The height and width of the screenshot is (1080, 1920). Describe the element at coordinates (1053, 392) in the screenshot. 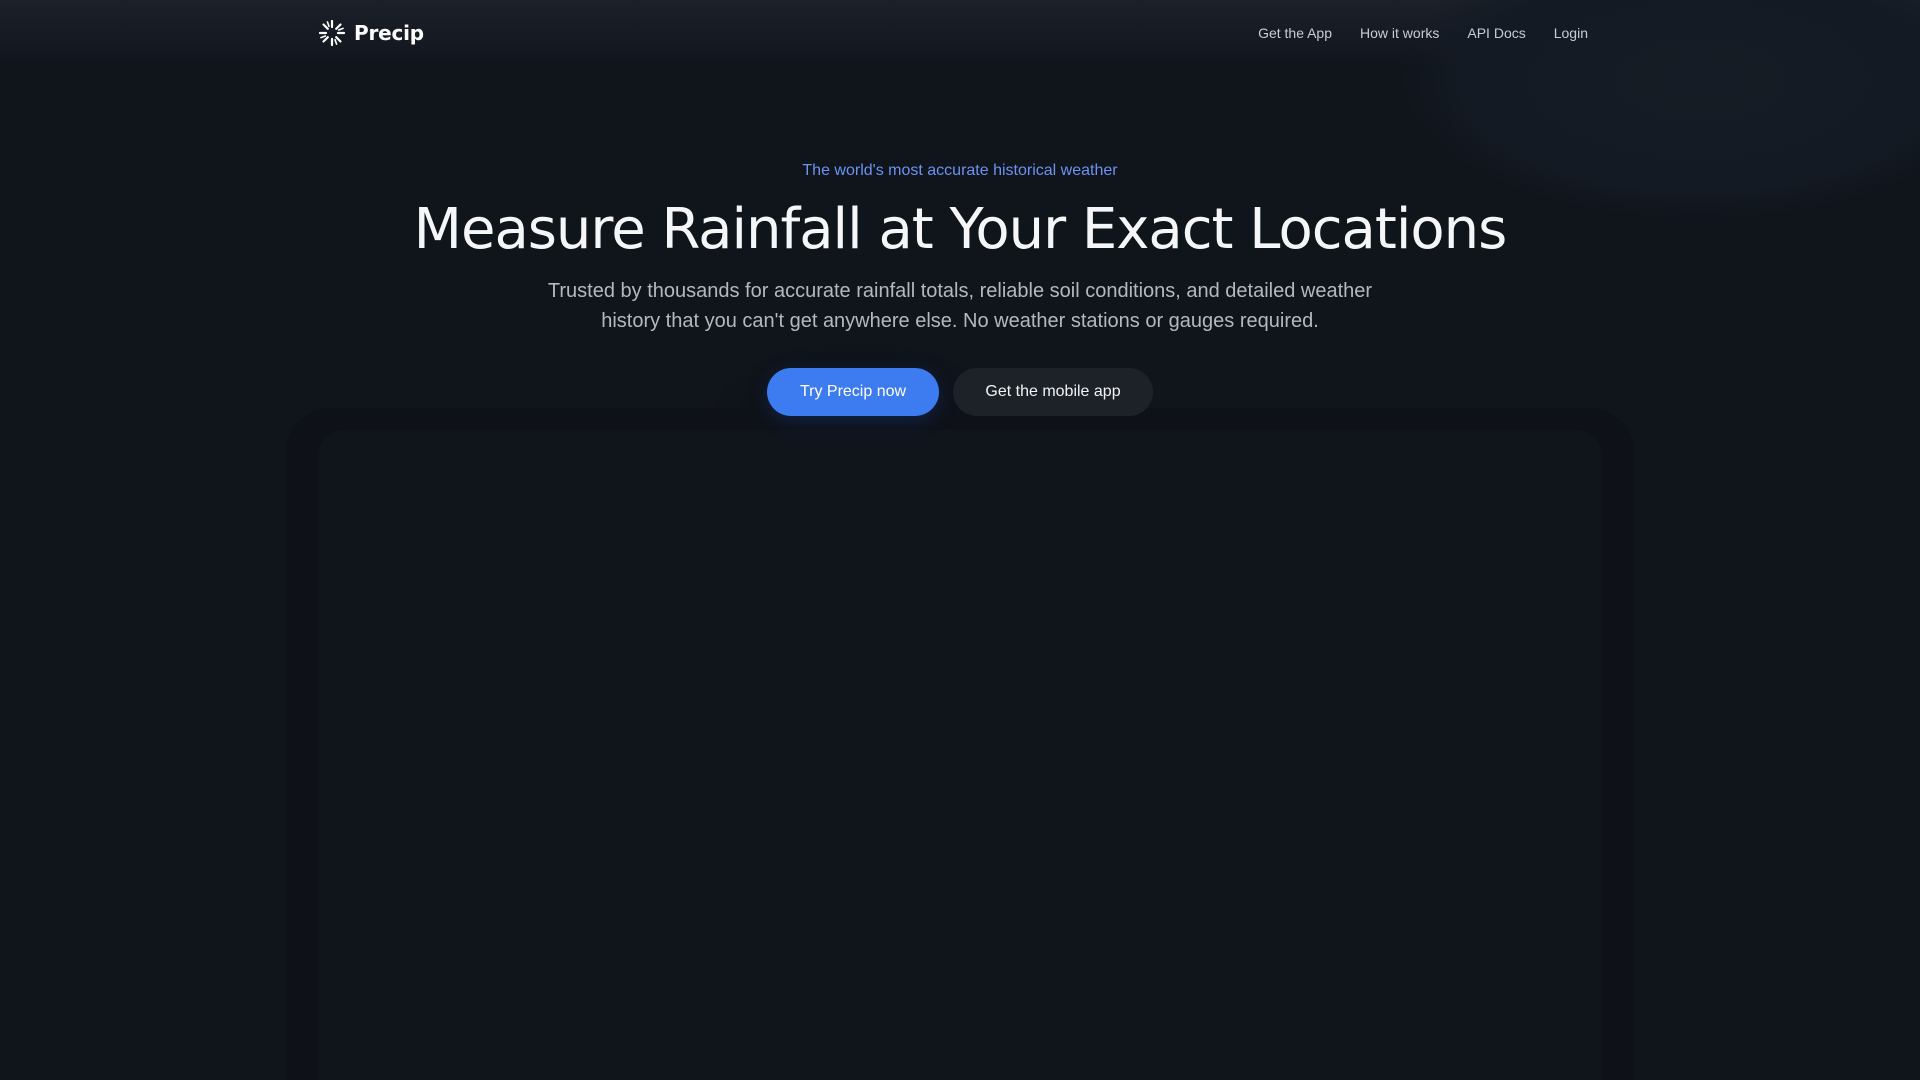

I see `get-mobile-app-button: Get the mobile app` at that location.